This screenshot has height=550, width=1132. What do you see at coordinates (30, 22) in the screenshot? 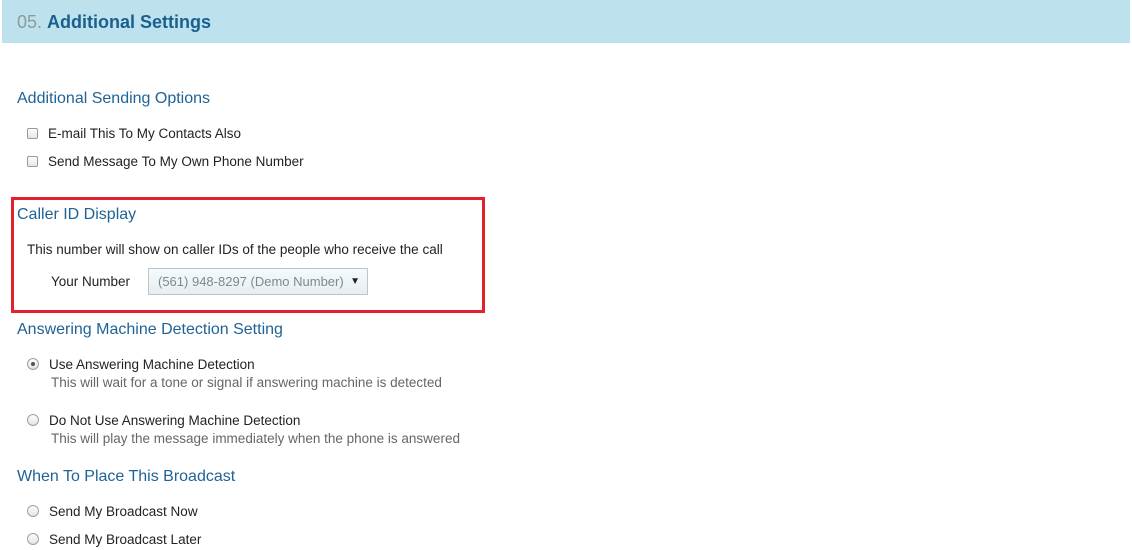
I see `section-number: 05.` at bounding box center [30, 22].